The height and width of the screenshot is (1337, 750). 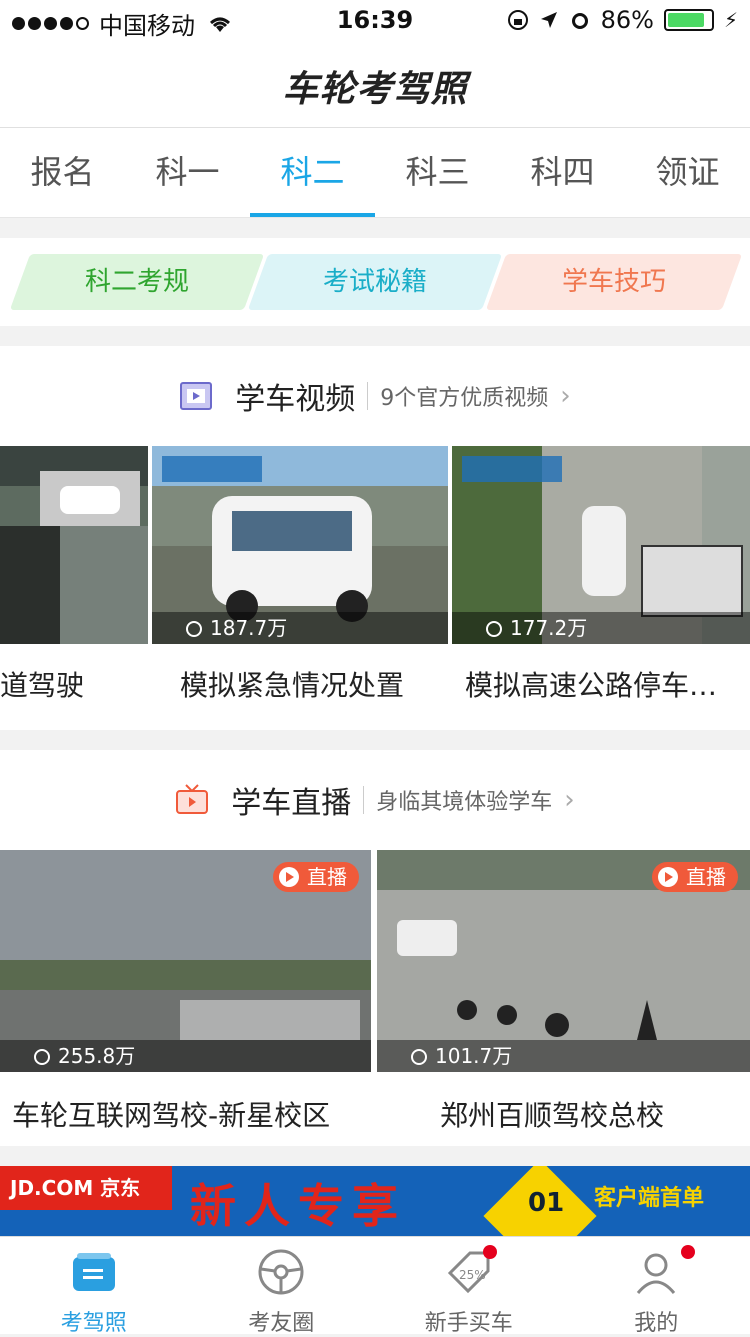 I want to click on bottom-tab-label: 考驾照, so click(x=94, y=1321).